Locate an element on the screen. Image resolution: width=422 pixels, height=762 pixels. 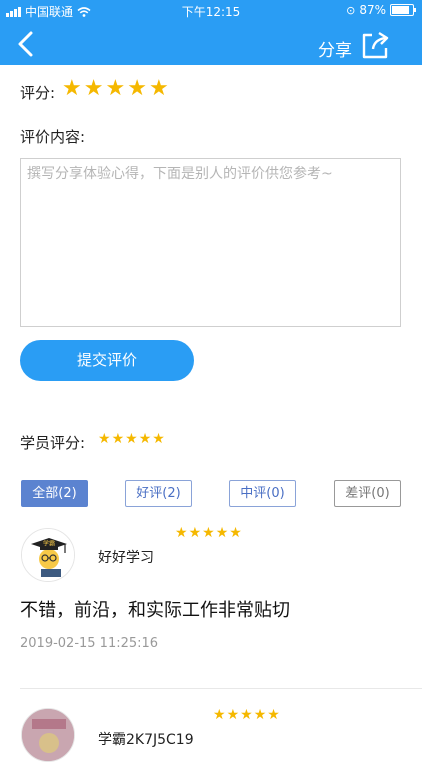
filter-neutral-tab: 中评(0) is located at coordinates (262, 493).